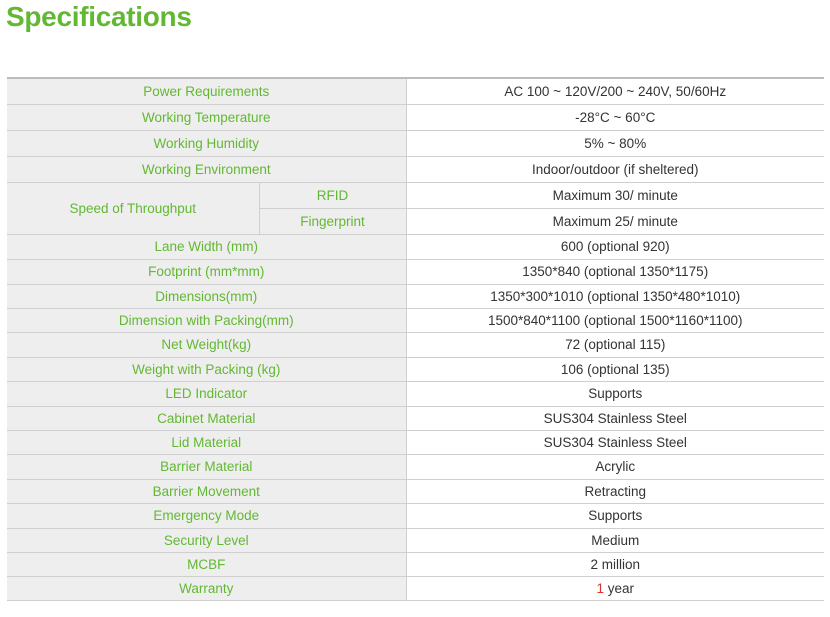 This screenshot has width=830, height=617. I want to click on rfid-label: RFID, so click(332, 195).